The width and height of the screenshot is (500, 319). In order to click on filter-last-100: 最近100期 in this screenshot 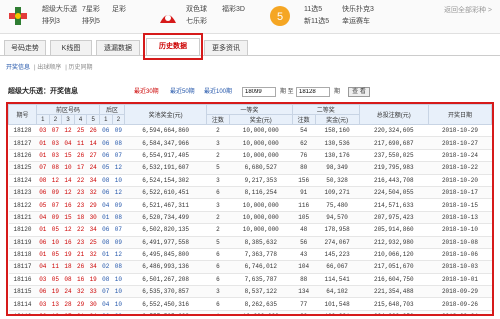, I will do `click(218, 92)`.